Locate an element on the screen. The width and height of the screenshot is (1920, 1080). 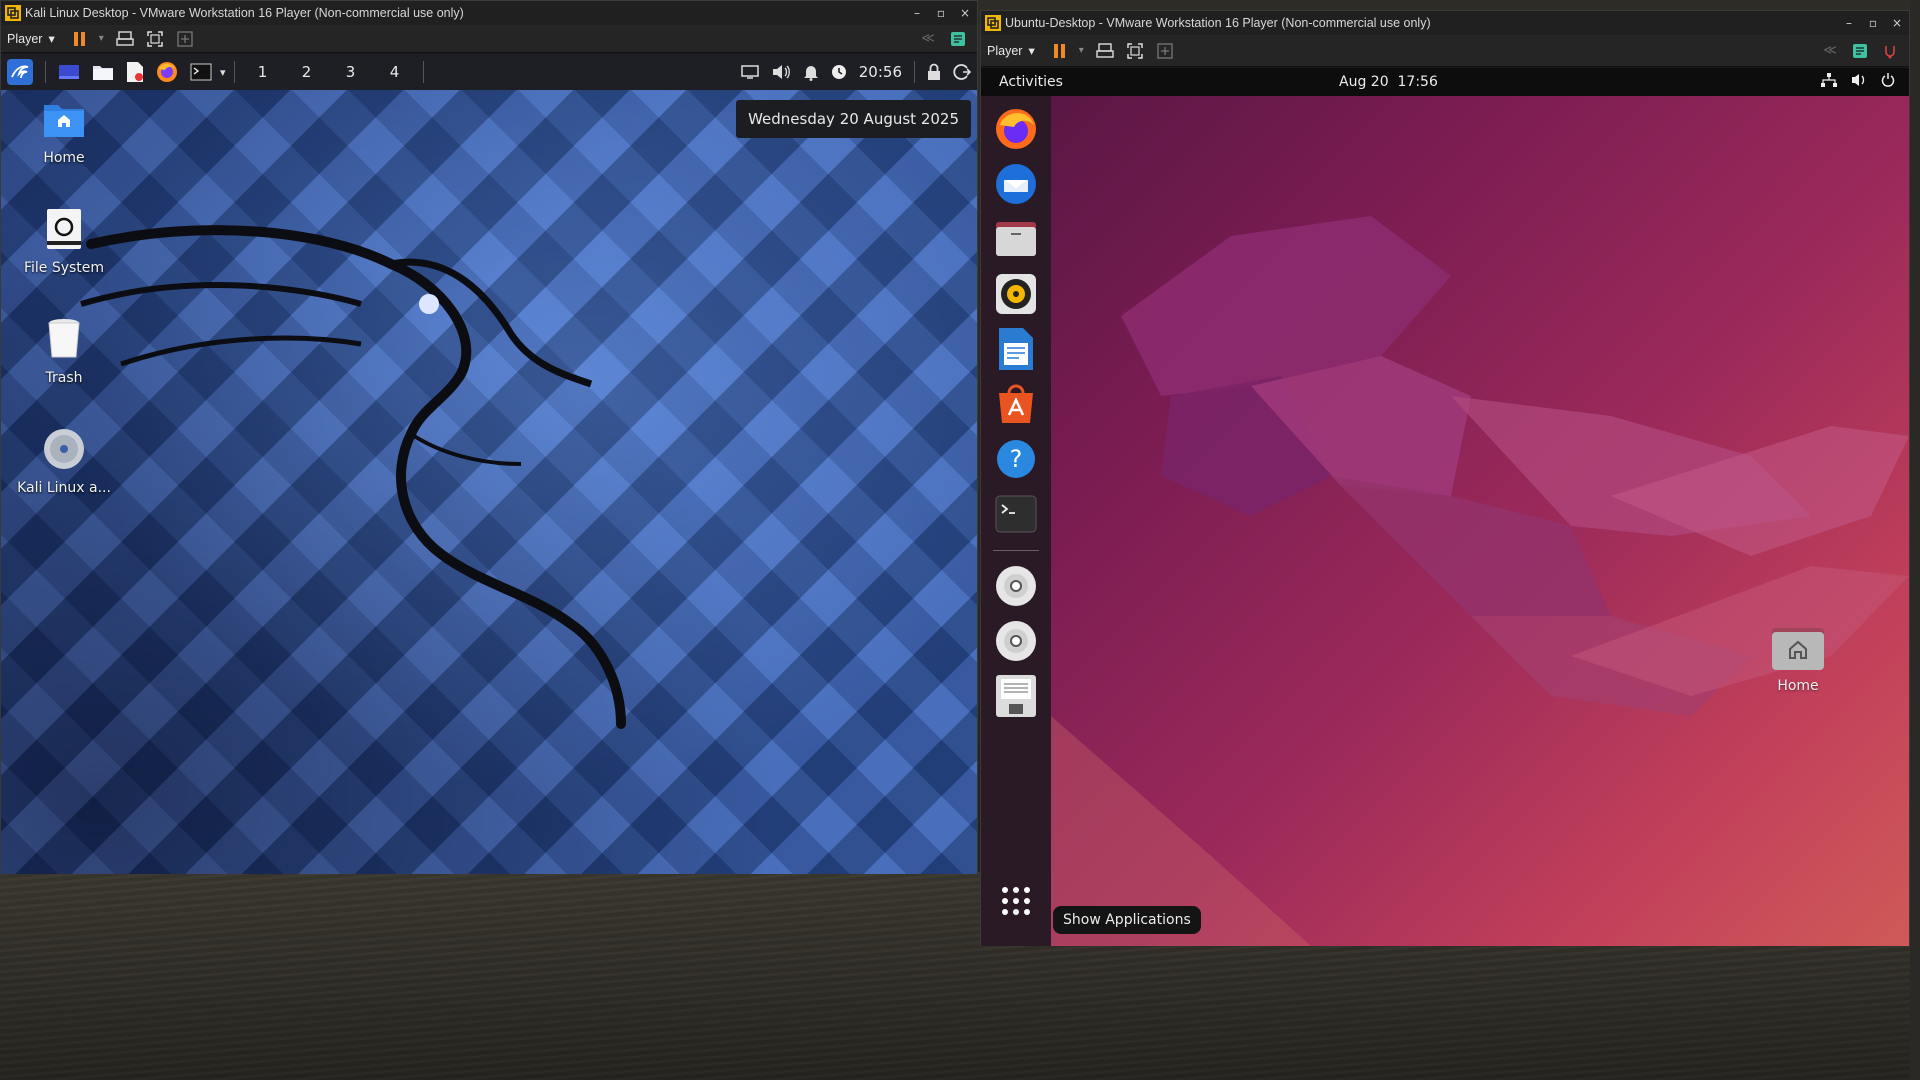
display-icon is located at coordinates (750, 72).